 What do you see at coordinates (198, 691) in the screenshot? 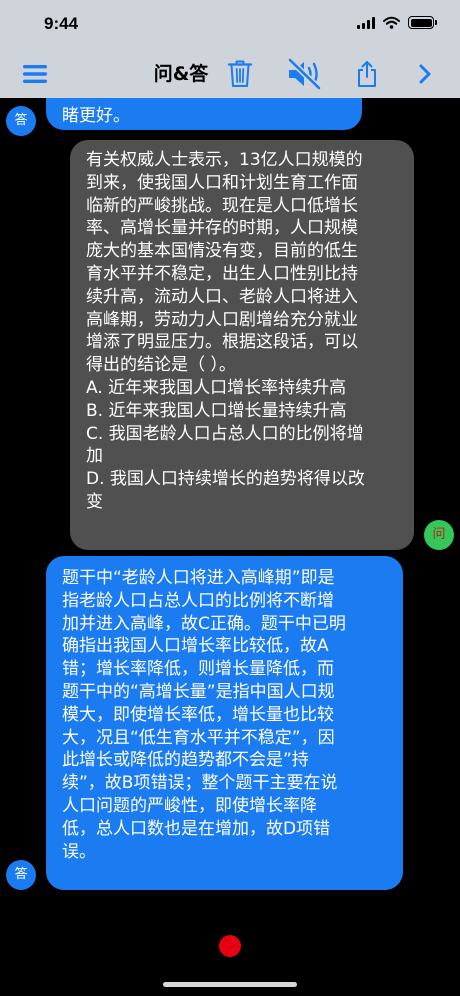
I see `answer-line: 题干中的“高增长量”是指中国人口规` at bounding box center [198, 691].